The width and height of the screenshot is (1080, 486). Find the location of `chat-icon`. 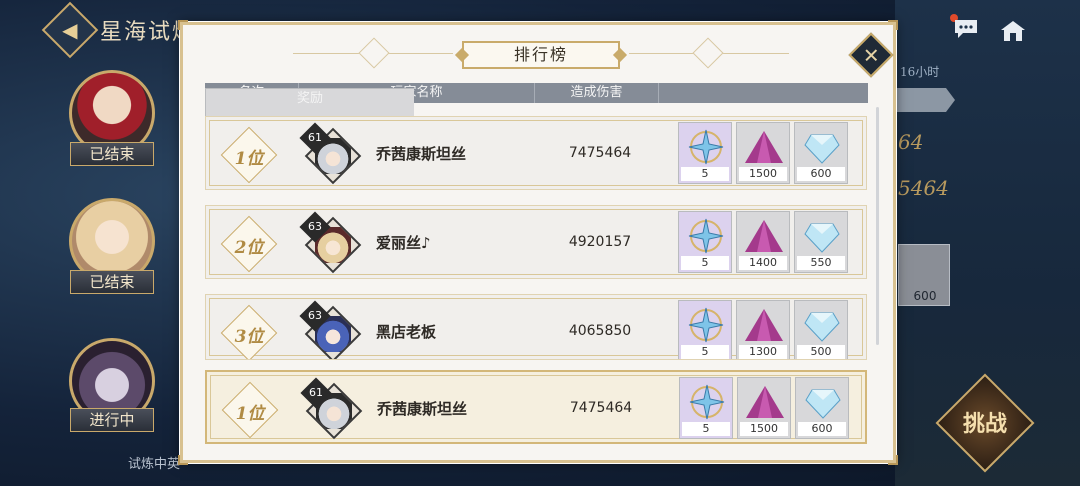

chat-icon is located at coordinates (966, 29).